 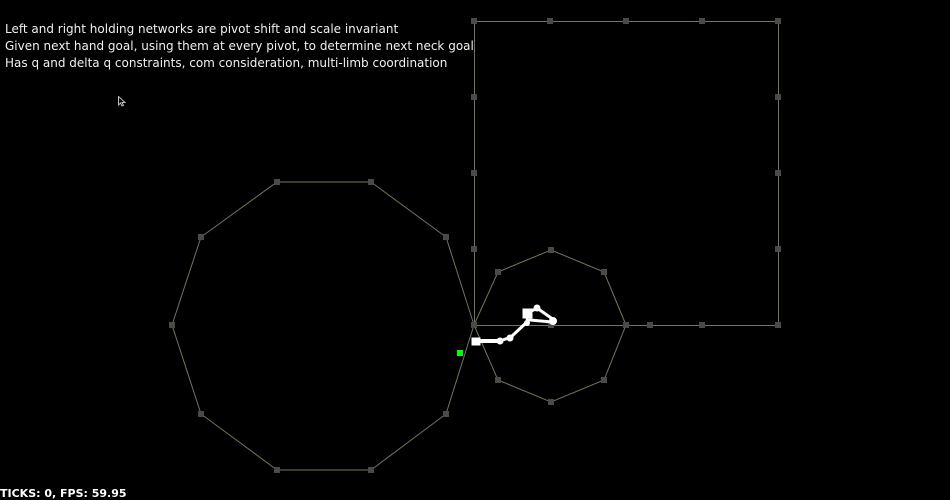 What do you see at coordinates (460, 353) in the screenshot?
I see `goal-marker-icon` at bounding box center [460, 353].